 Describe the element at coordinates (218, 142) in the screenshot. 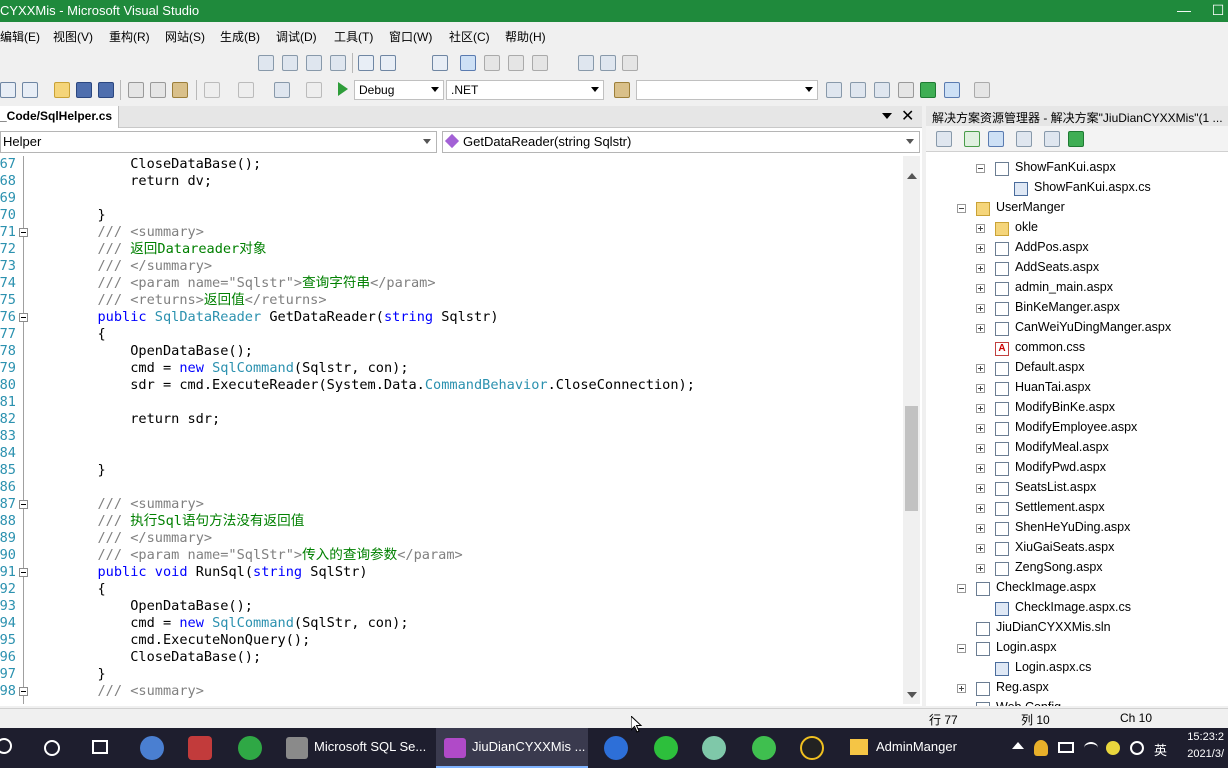

I see `class-combo: Helper` at that location.